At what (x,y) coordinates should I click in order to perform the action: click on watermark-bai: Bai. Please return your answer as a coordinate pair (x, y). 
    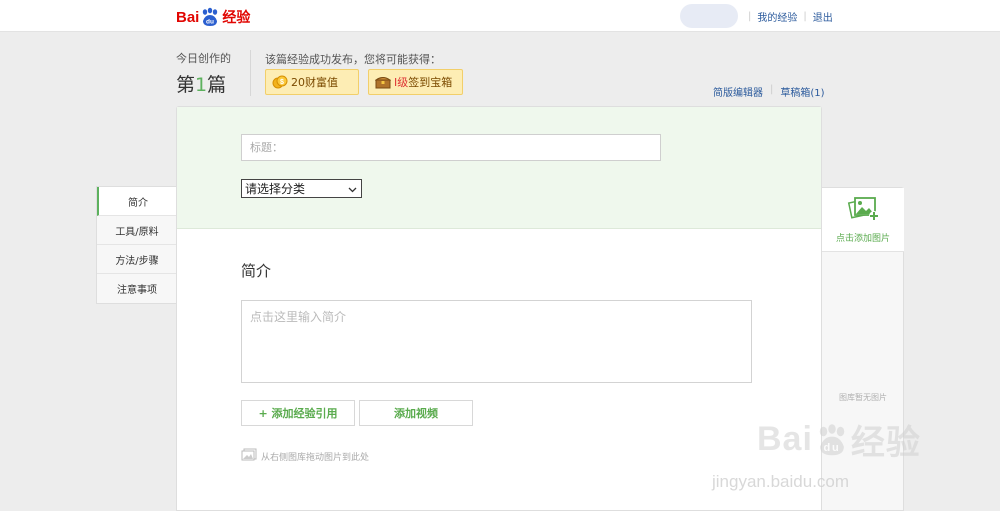
    Looking at the image, I should click on (785, 439).